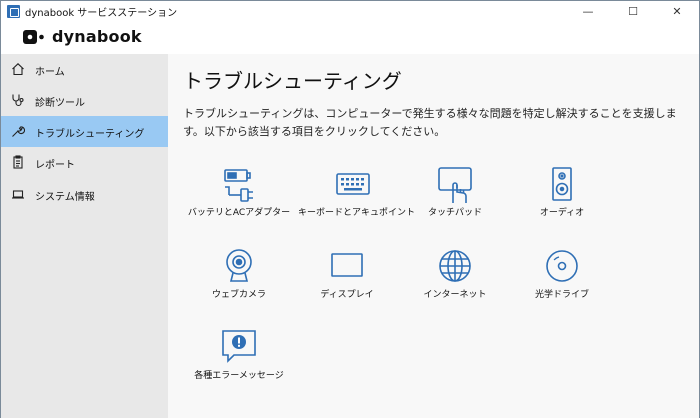 This screenshot has height=418, width=700. I want to click on sidebar-item-report: レポート, so click(84, 162).